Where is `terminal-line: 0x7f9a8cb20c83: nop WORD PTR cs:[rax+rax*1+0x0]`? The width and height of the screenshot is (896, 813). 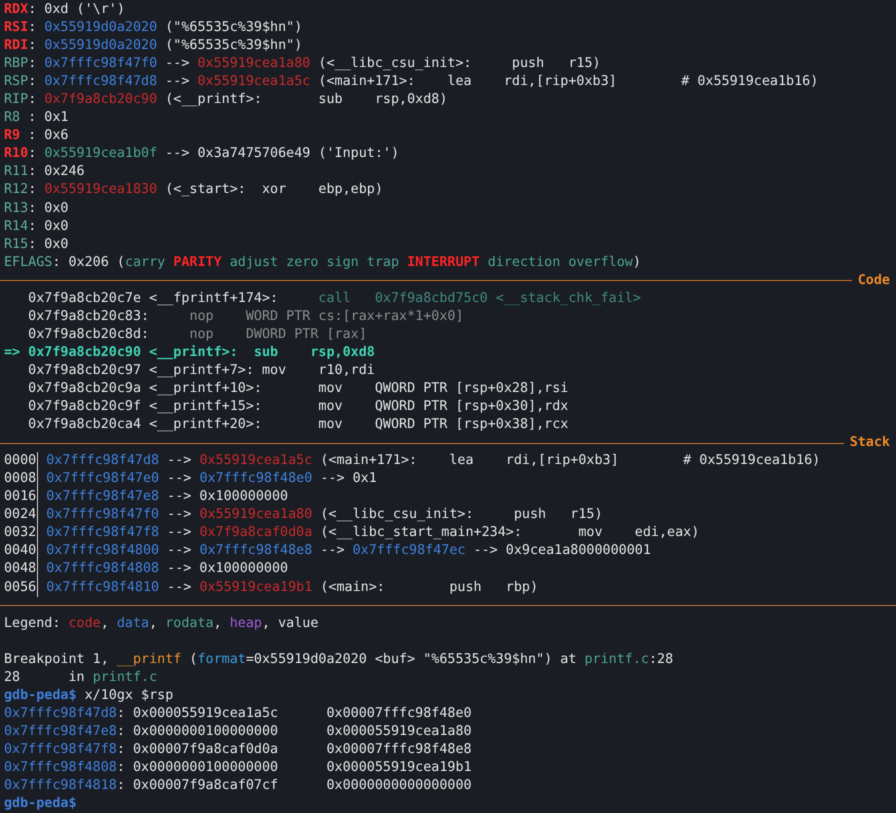
terminal-line: 0x7f9a8cb20c83: nop WORD PTR cs:[rax+rax*1+0x0] is located at coordinates (246, 317).